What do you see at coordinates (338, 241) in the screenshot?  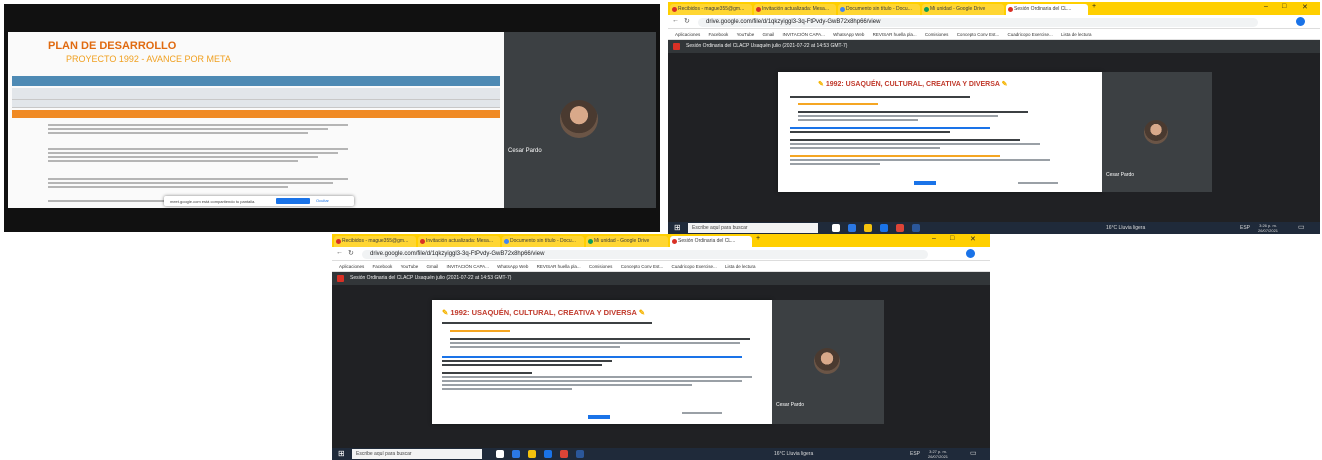 I see `gmail-icon` at bounding box center [338, 241].